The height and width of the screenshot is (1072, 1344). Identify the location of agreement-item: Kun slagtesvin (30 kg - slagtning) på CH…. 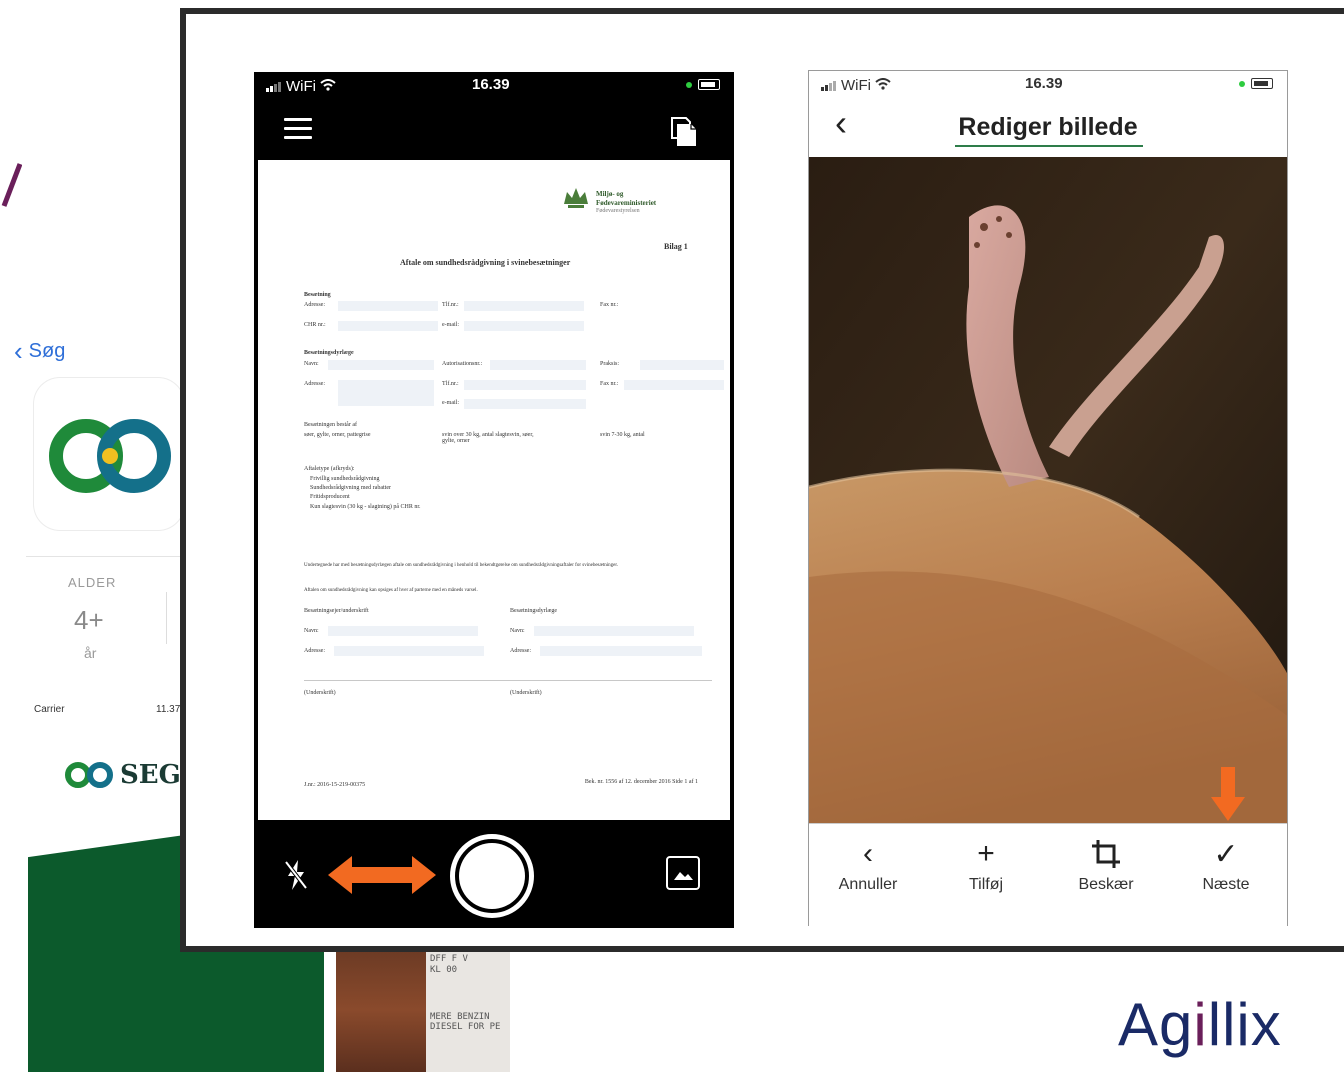
(365, 507).